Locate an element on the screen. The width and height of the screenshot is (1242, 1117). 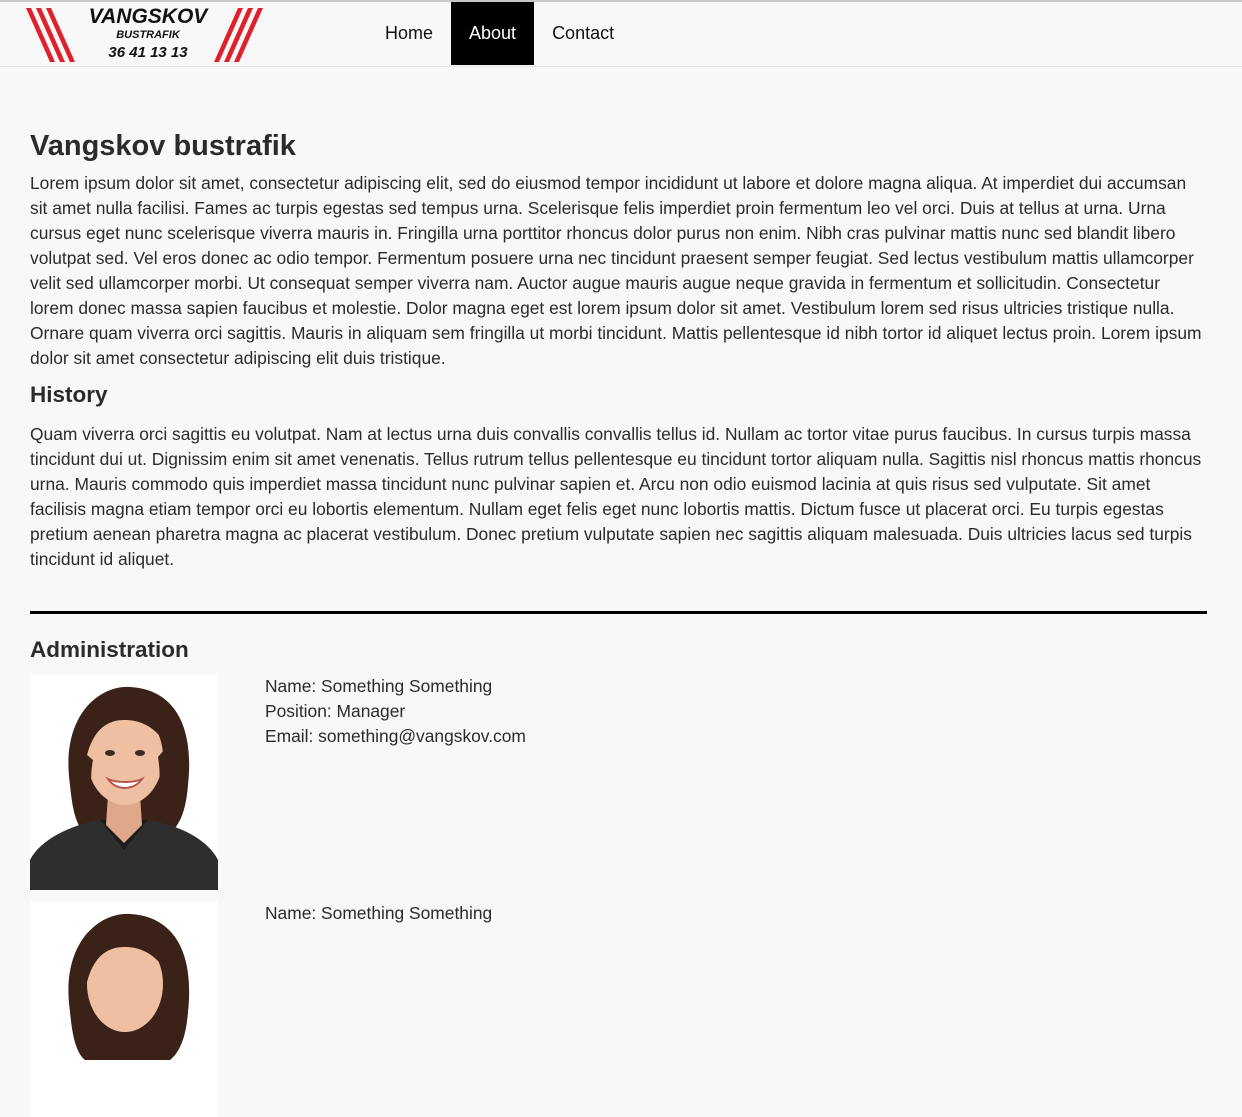
history-heading: History is located at coordinates (69, 394).